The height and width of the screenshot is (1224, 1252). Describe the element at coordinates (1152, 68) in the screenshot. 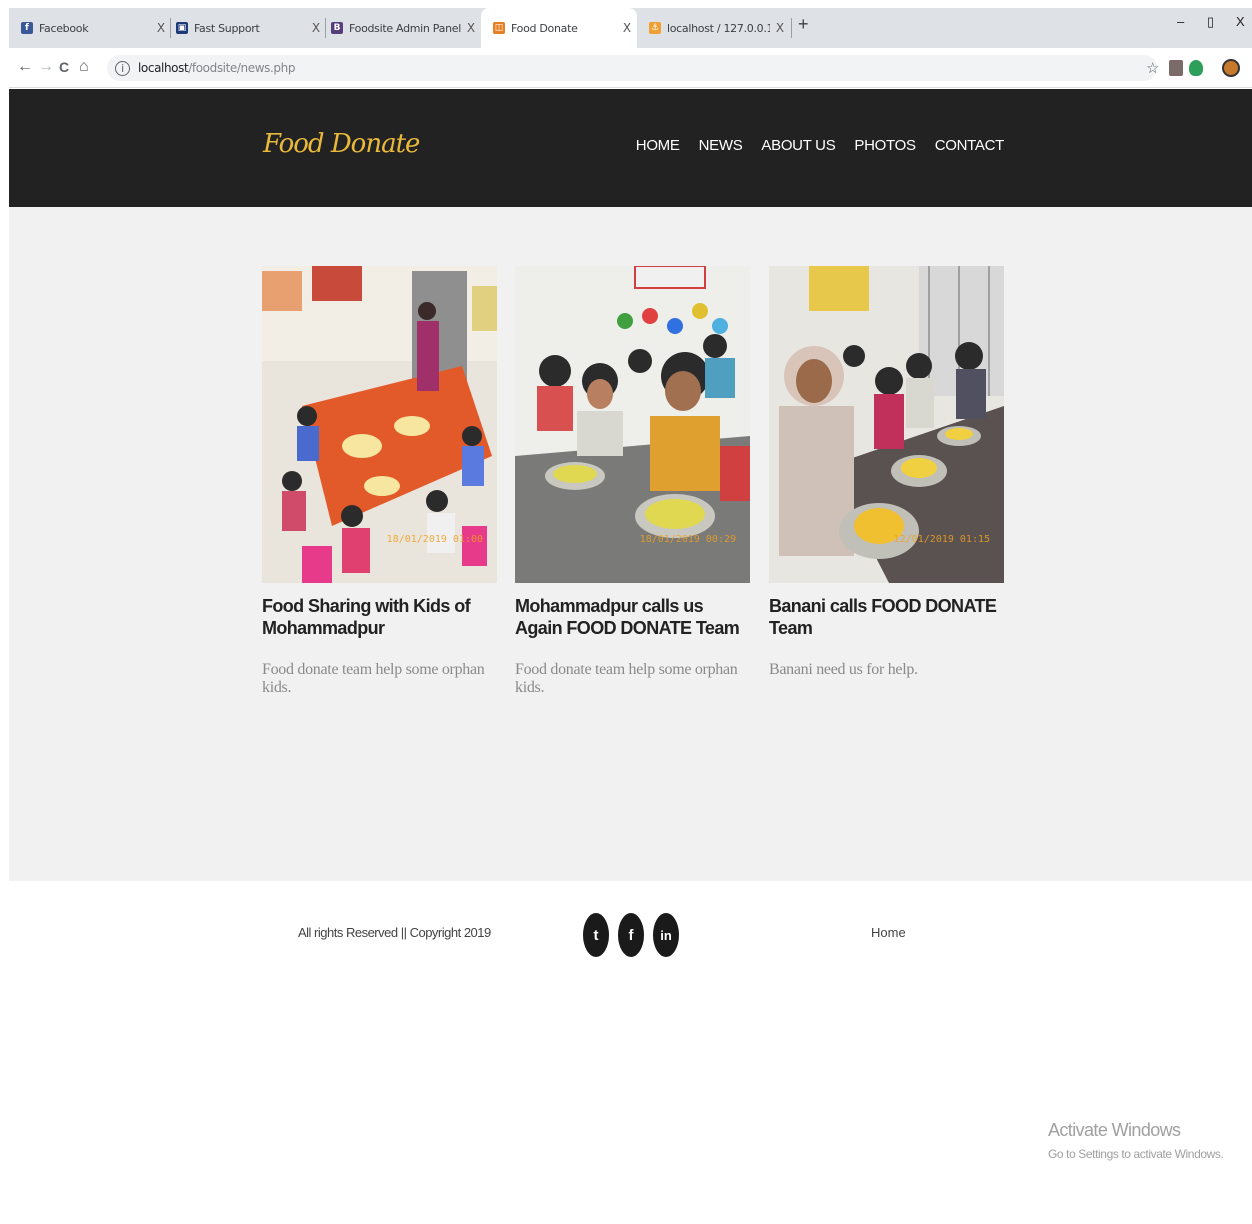

I see `bookmark-star-icon: ☆` at that location.